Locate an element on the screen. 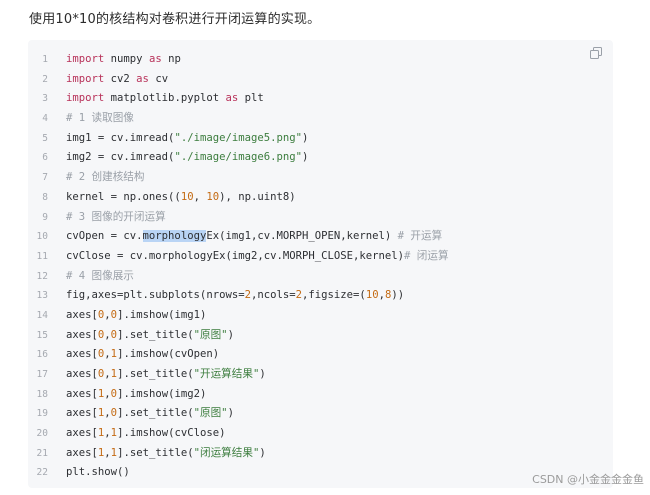  code-token: "./image/image5.png" is located at coordinates (238, 137).